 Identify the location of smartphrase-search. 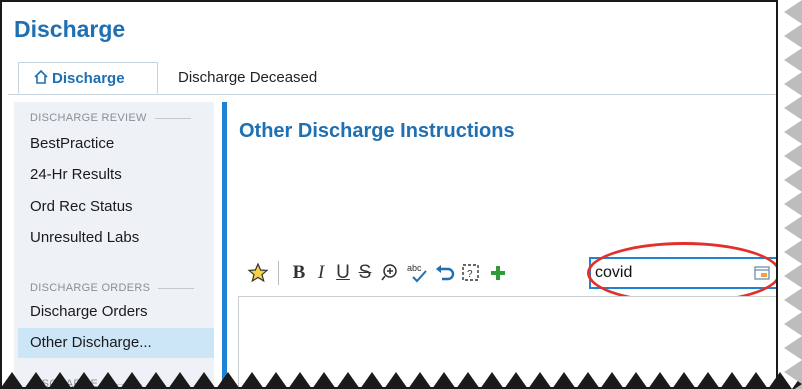
(682, 273).